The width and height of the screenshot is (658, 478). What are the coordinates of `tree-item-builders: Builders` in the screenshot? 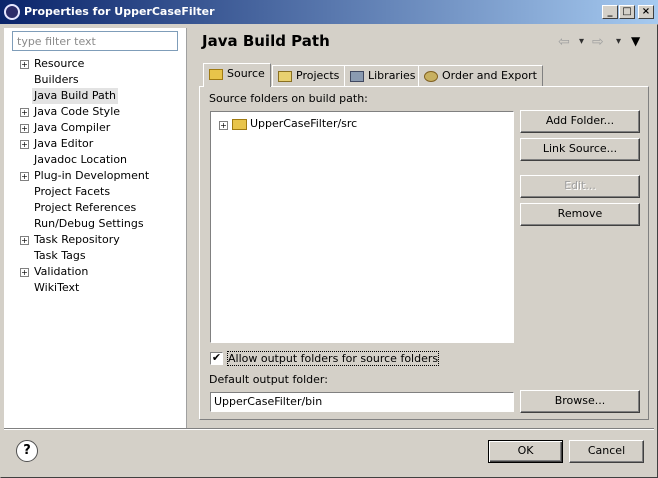 It's located at (56, 80).